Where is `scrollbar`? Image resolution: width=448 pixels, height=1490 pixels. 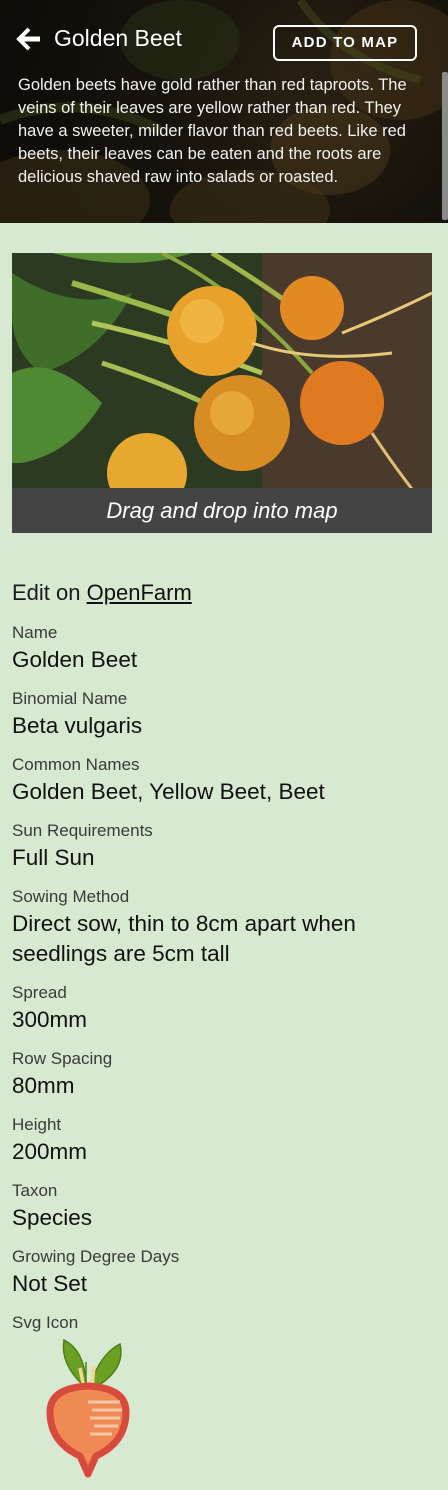 scrollbar is located at coordinates (445, 146).